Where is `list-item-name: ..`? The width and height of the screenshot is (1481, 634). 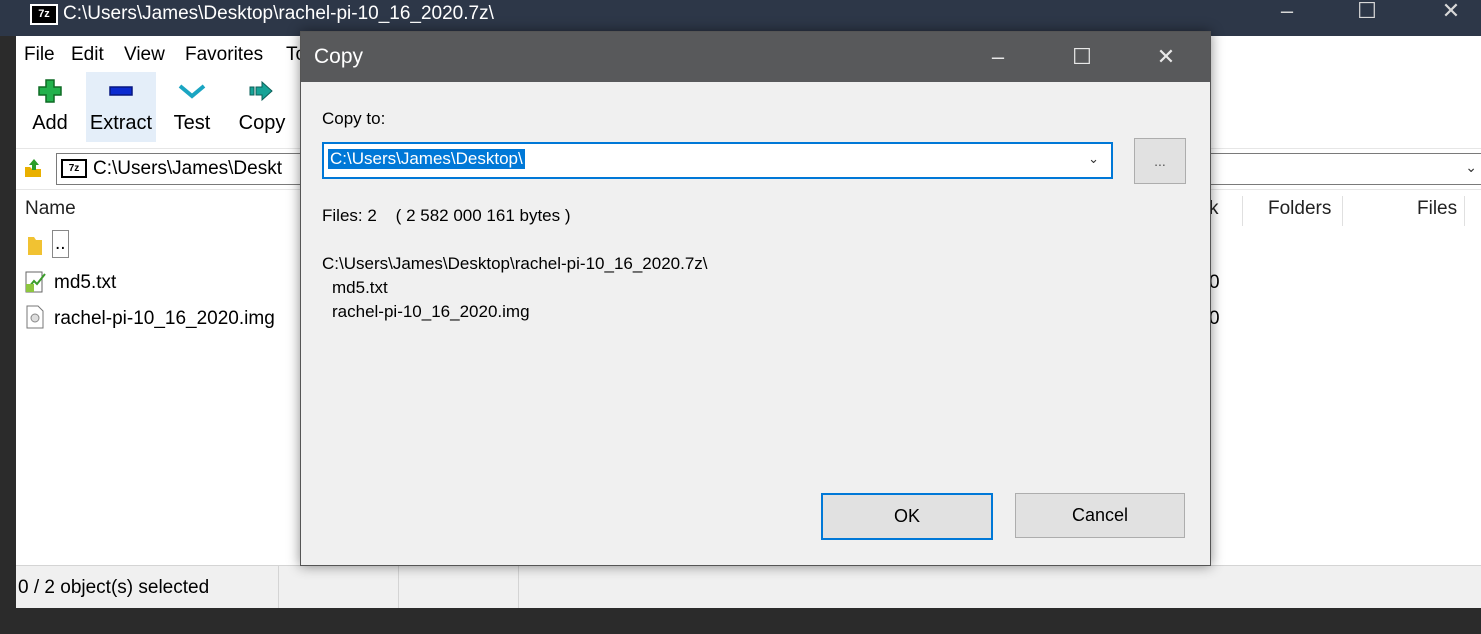 list-item-name: .. is located at coordinates (60, 244).